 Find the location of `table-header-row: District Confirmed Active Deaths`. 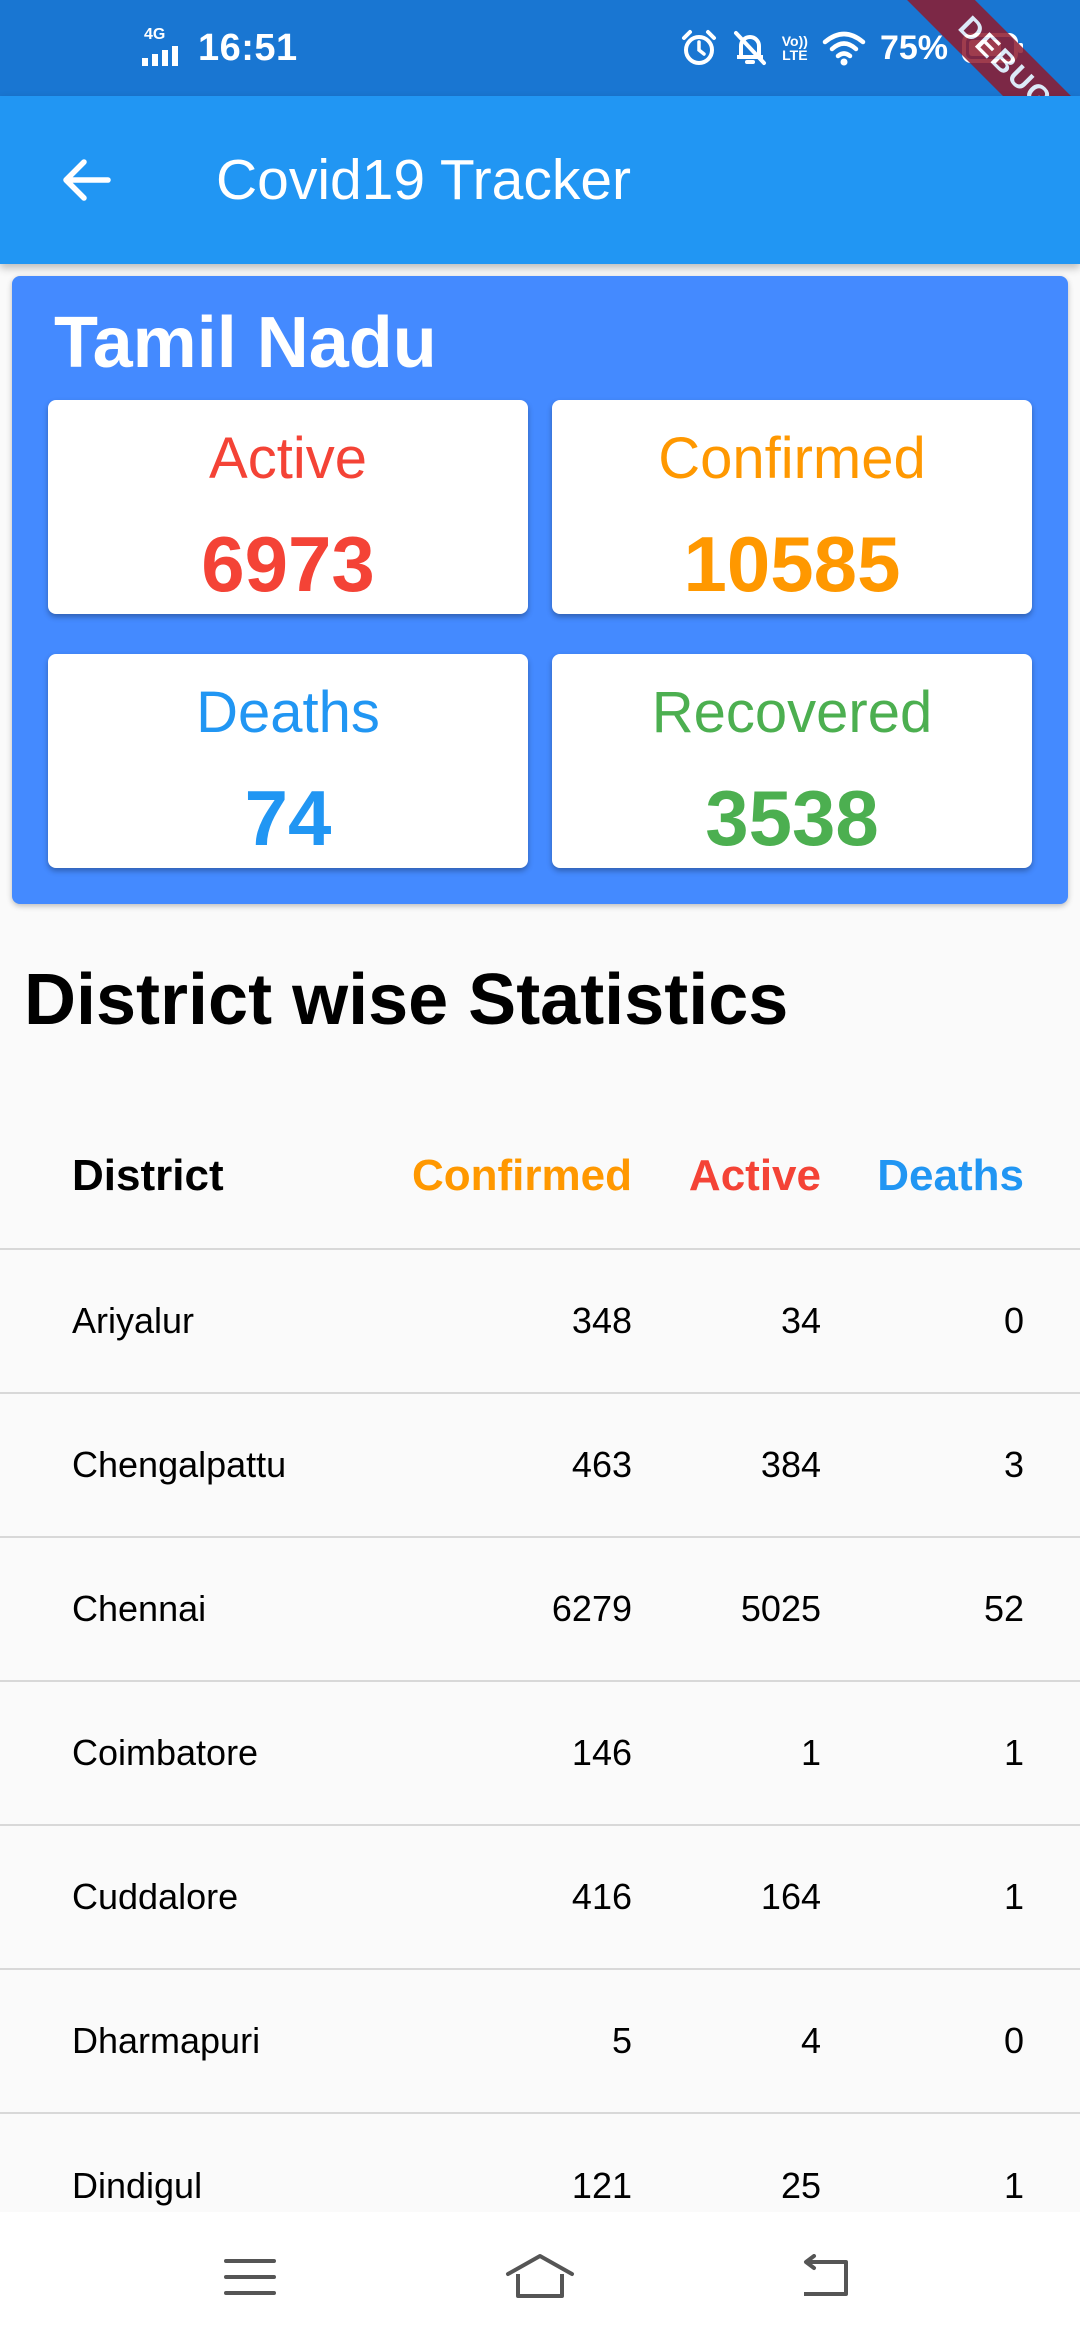

table-header-row: District Confirmed Active Deaths is located at coordinates (540, 1177).